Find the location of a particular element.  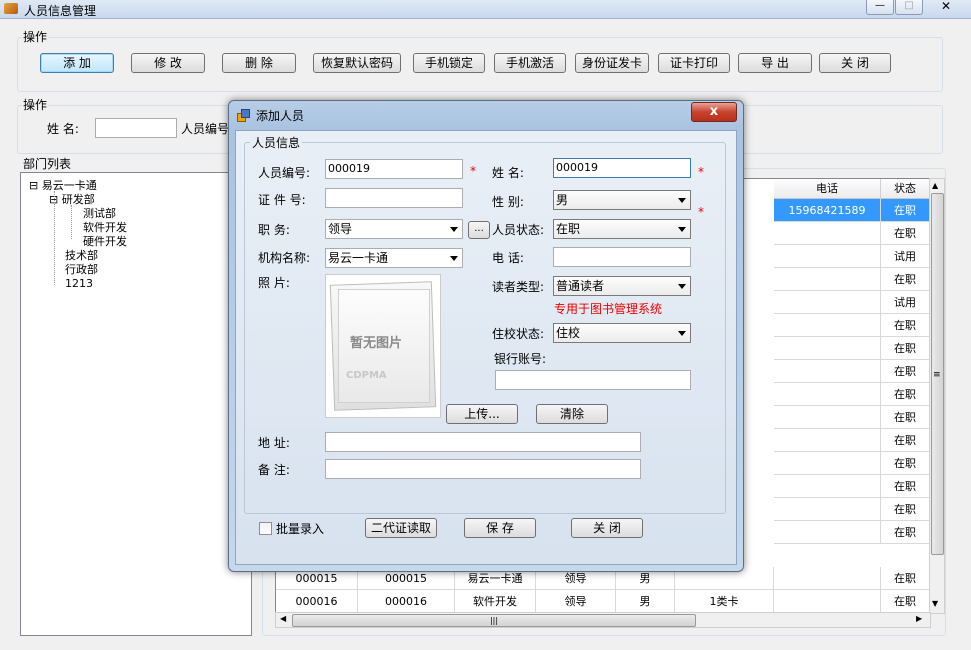

phone-input is located at coordinates (622, 257).